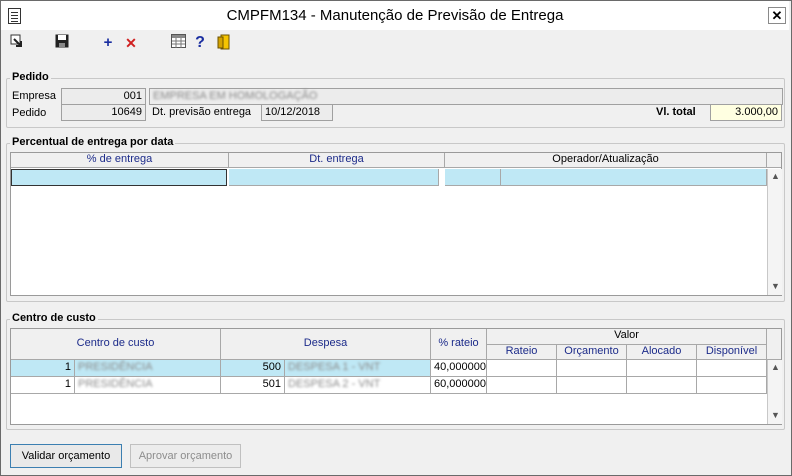 This screenshot has width=792, height=476. Describe the element at coordinates (297, 112) in the screenshot. I see `dt-previsao-field: 10/12/2018` at that location.